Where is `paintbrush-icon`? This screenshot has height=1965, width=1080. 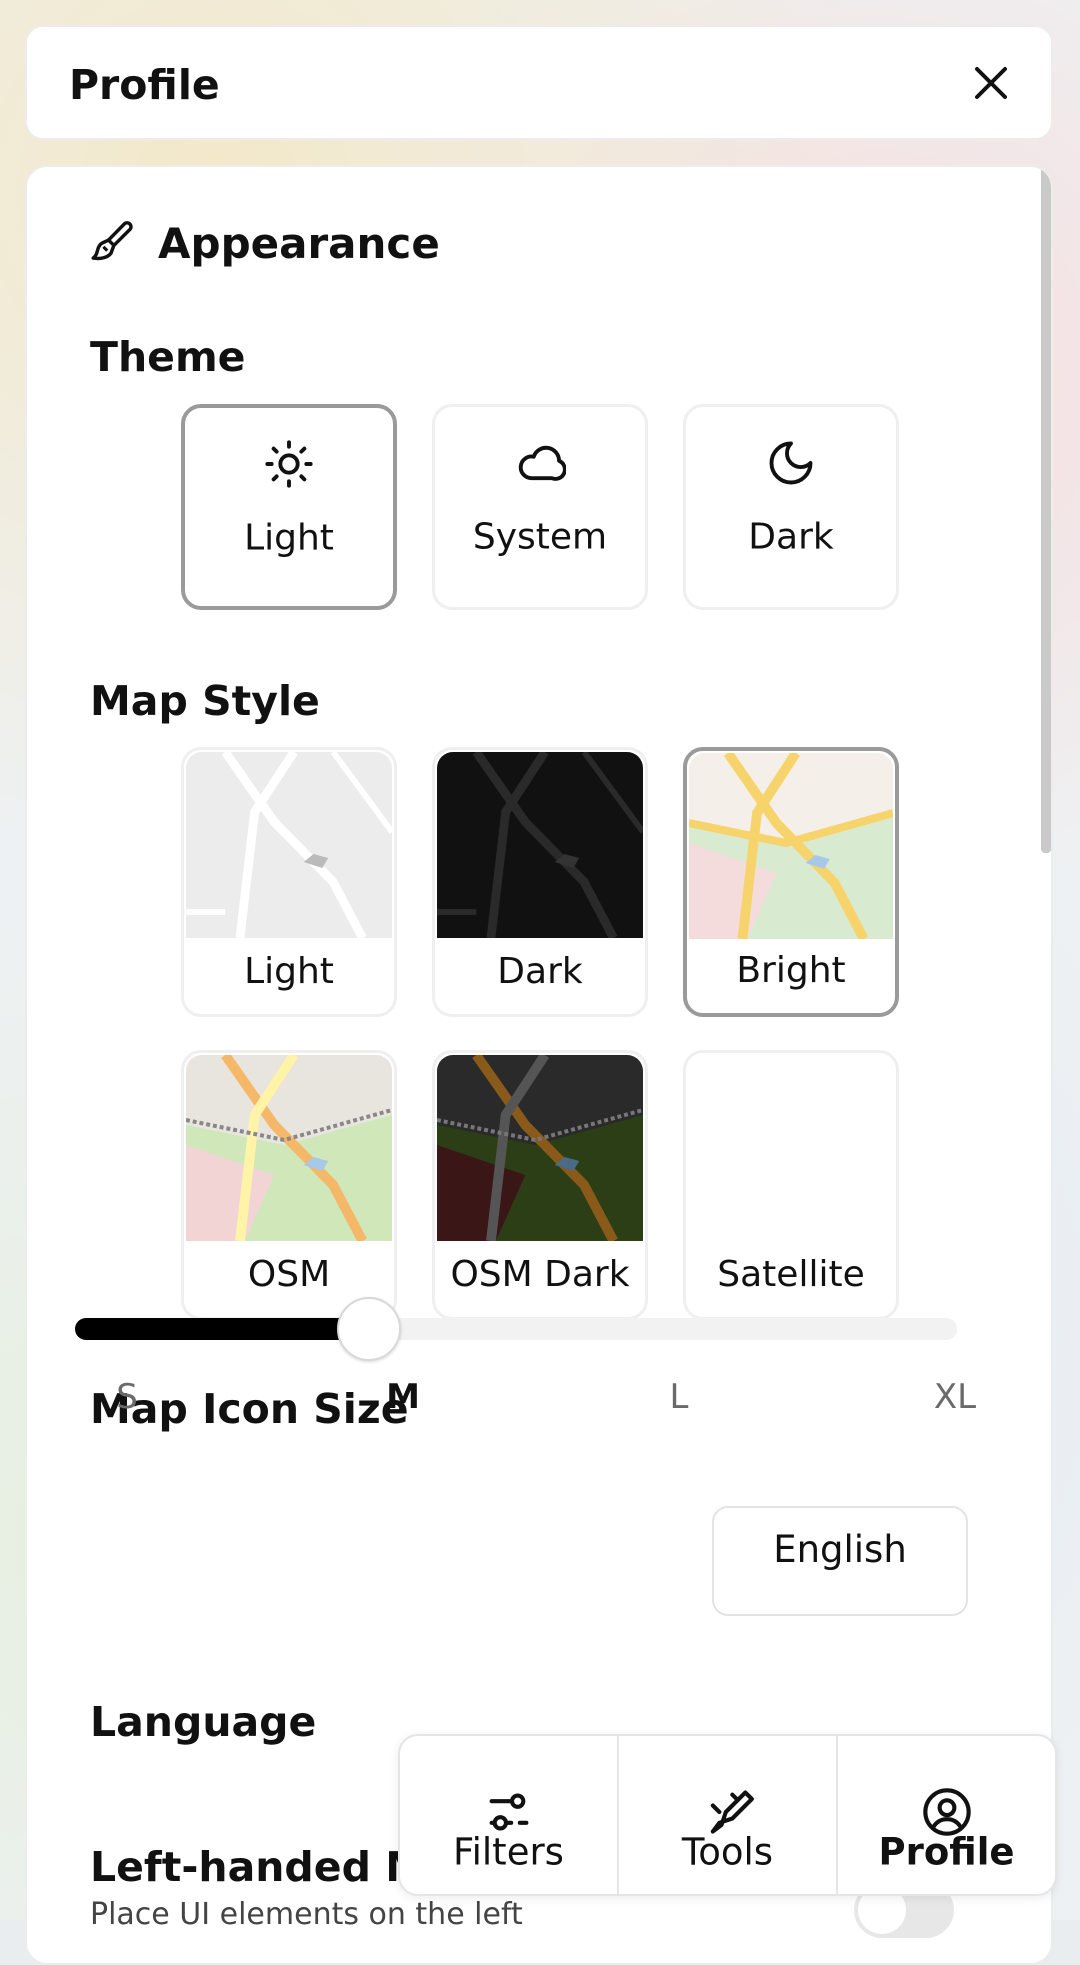 paintbrush-icon is located at coordinates (112, 241).